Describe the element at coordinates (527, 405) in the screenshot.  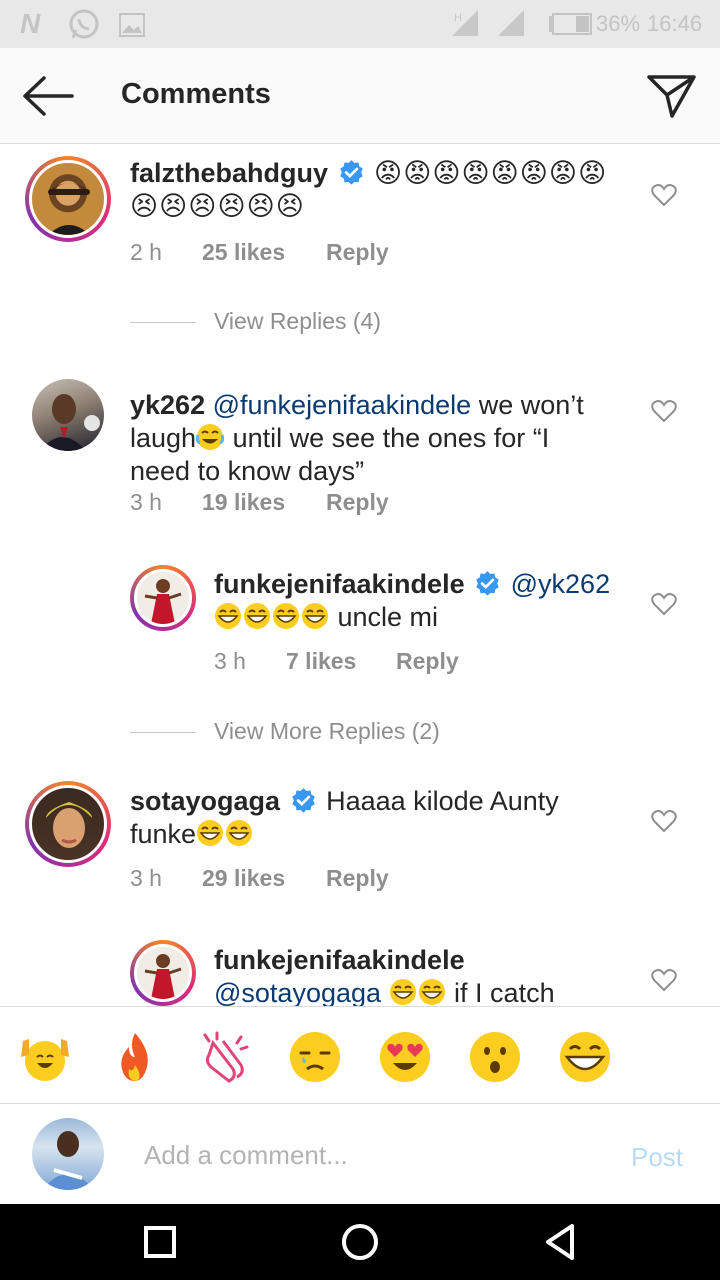
I see `comment-body: we won’t` at that location.